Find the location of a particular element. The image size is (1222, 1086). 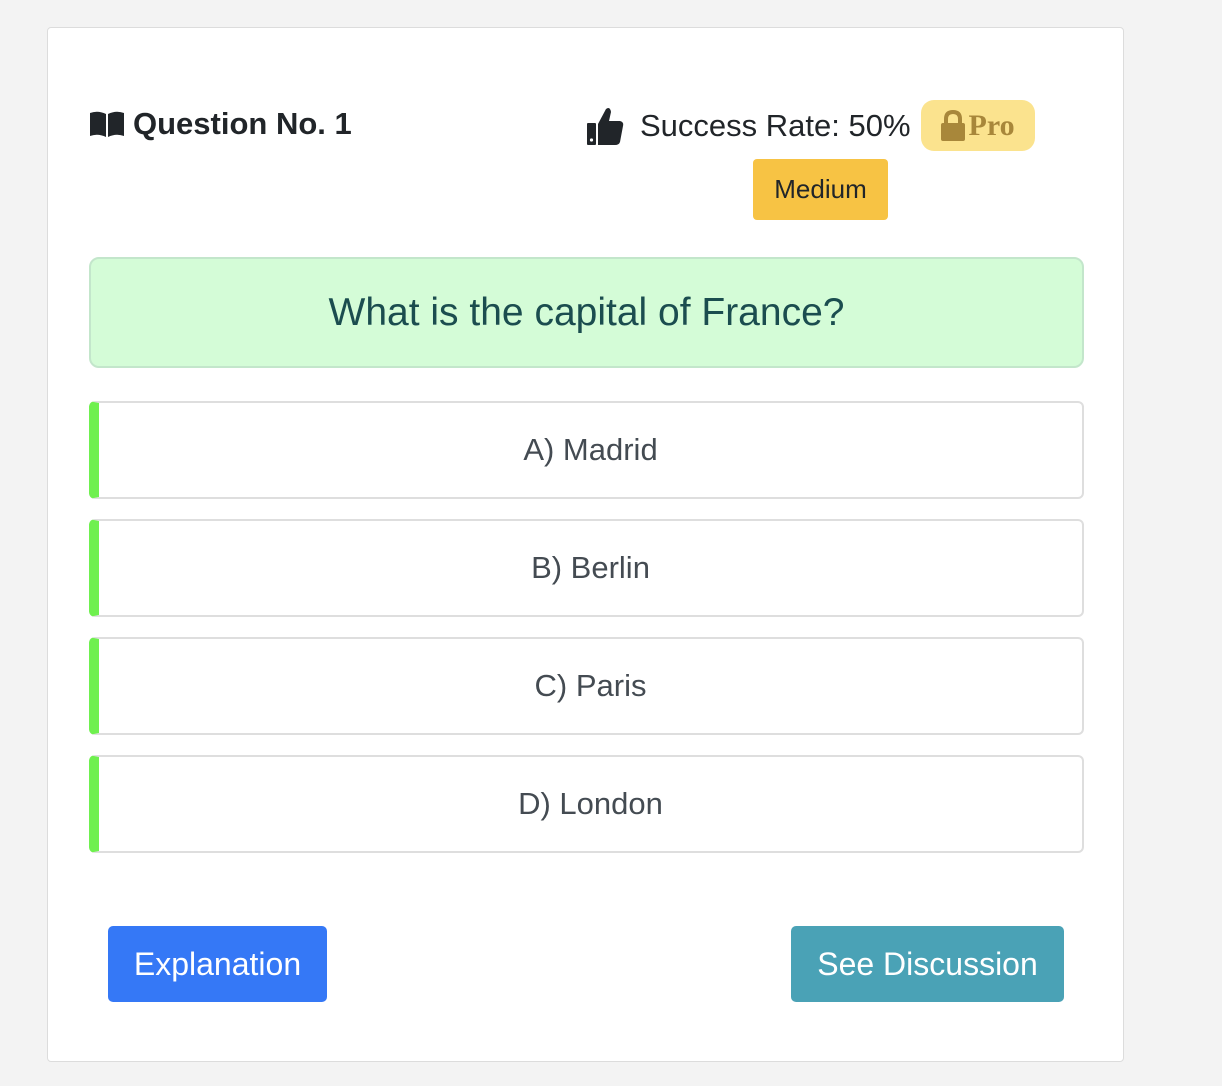

explanation-button: Explanation is located at coordinates (217, 964).